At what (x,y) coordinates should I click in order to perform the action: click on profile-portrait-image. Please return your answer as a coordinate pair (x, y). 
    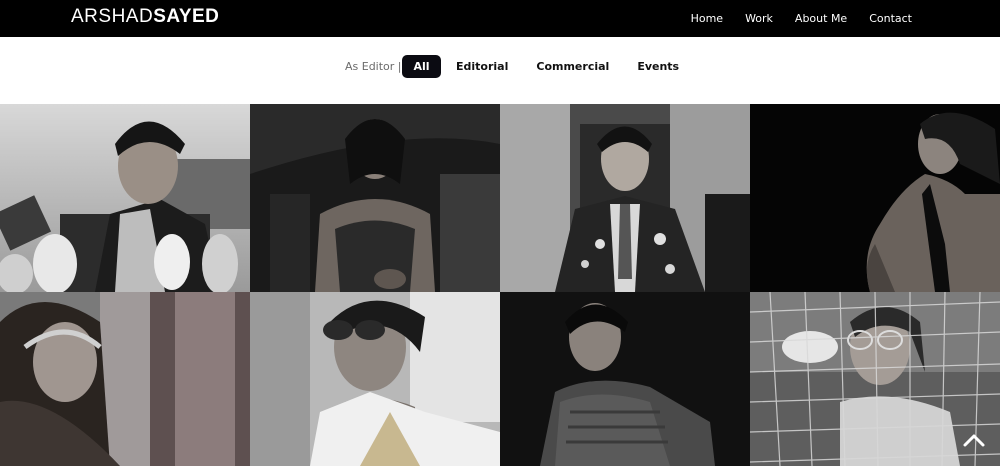
    Looking at the image, I should click on (875, 198).